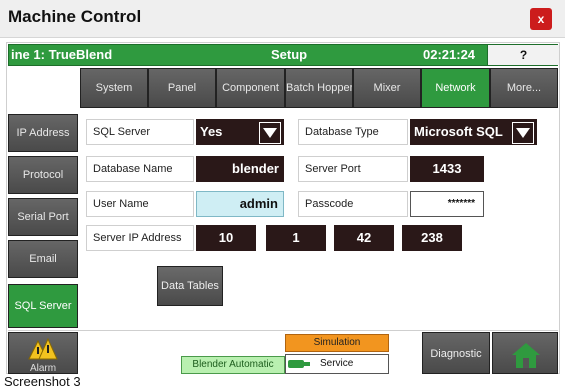 The image size is (565, 389). I want to click on close-button: x, so click(541, 19).